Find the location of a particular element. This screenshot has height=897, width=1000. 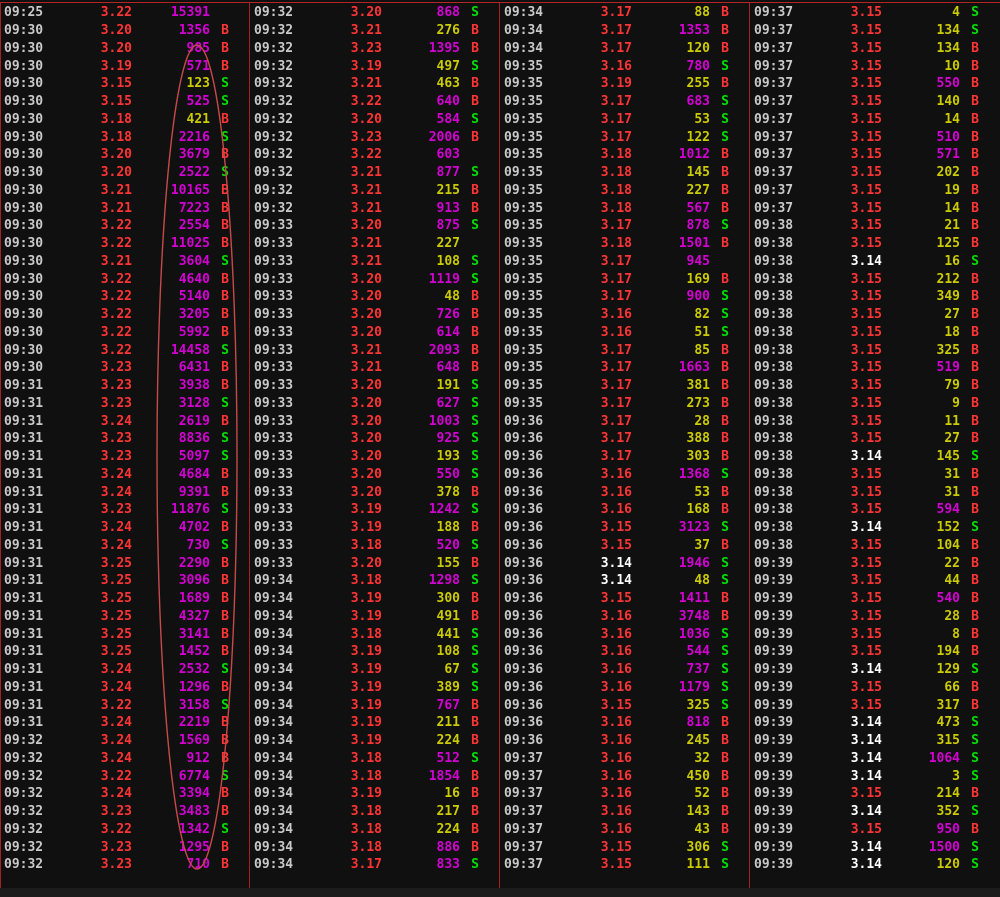

trade-volume: 913 is located at coordinates (448, 208).